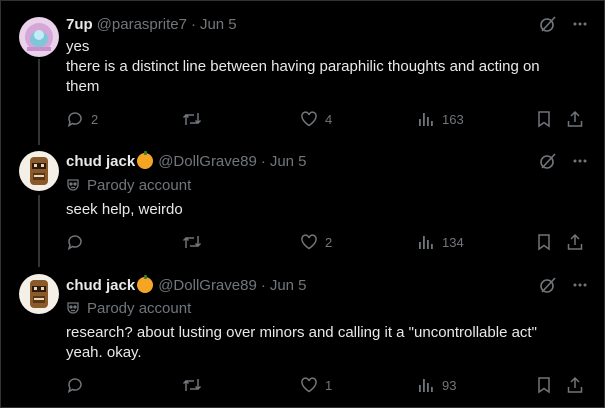  I want to click on action-bar: 2 4 163, so click(326, 119).